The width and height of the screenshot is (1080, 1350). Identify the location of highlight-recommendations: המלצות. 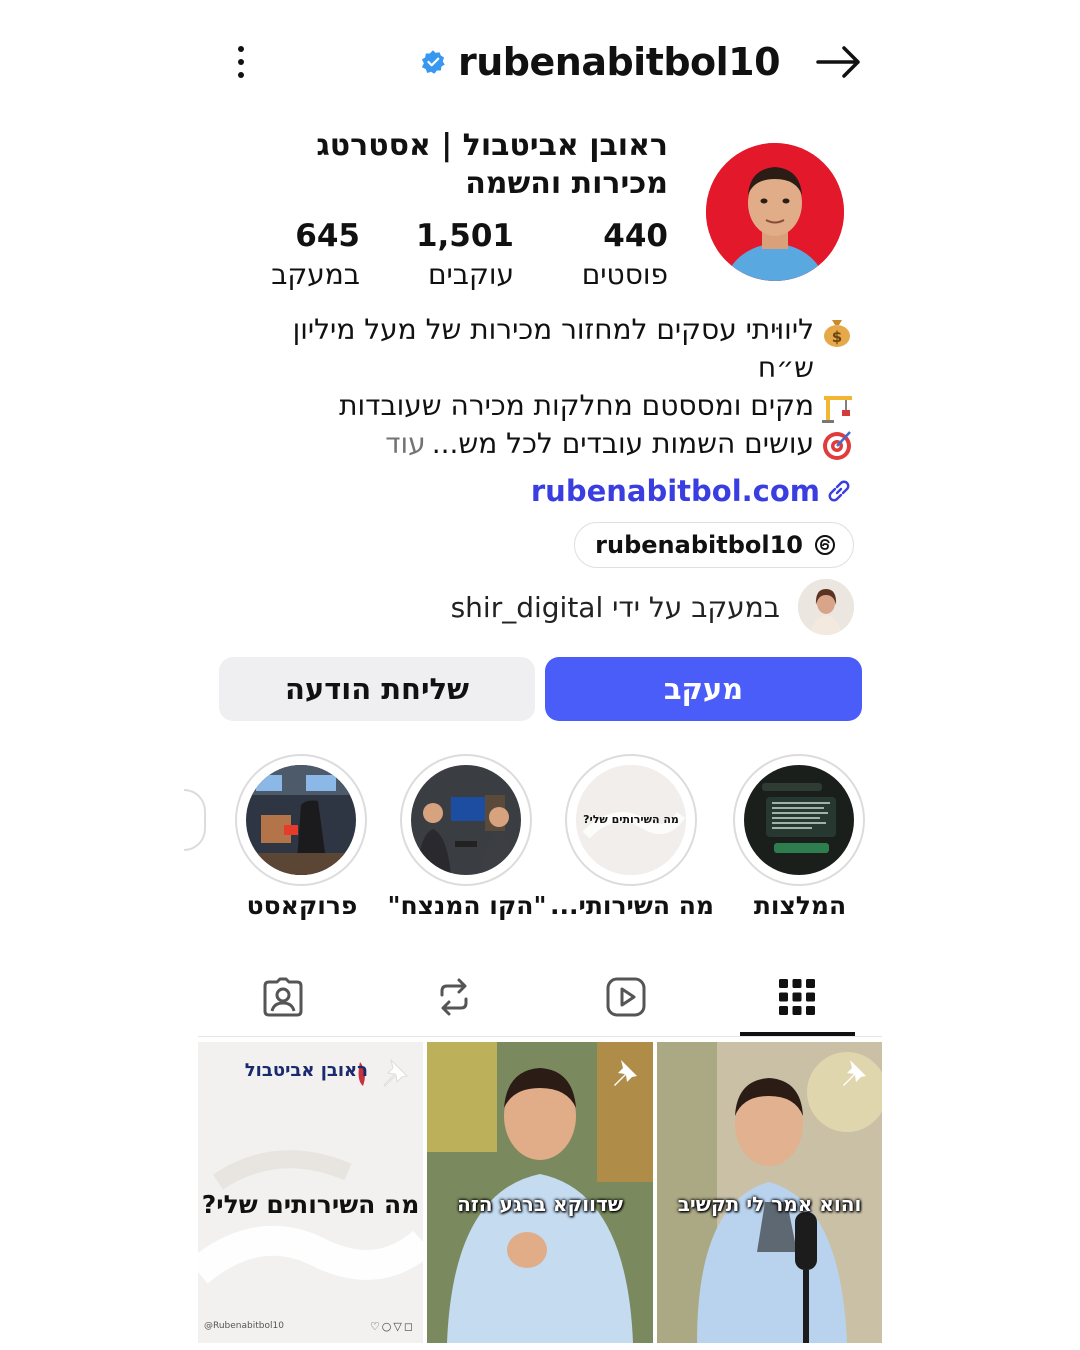
(800, 837).